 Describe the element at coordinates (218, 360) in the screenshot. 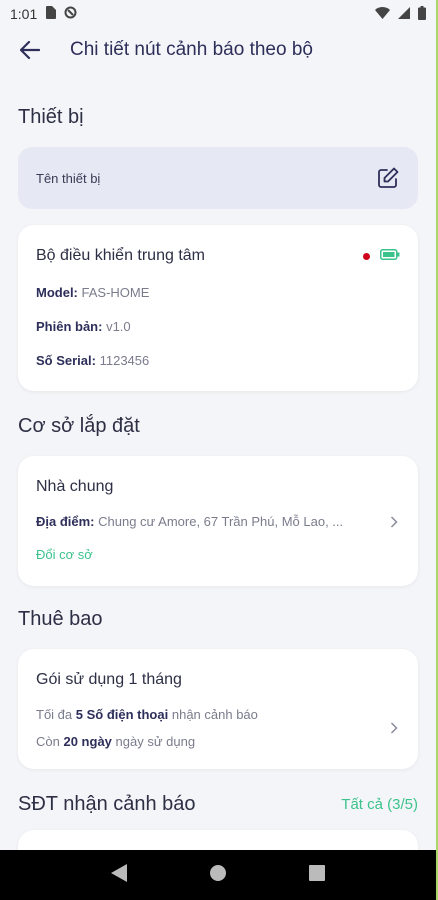

I see `device-serial-row: Số Serial: 1123456` at that location.